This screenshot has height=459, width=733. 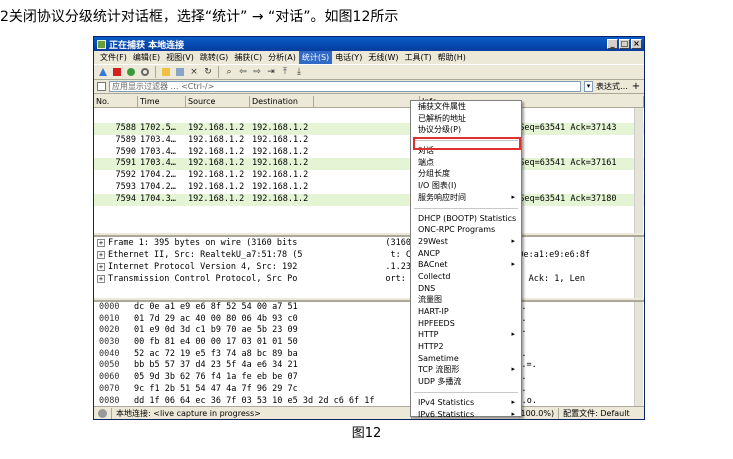 I want to click on statistics-menu-item: HTTP ▸, so click(x=466, y=335).